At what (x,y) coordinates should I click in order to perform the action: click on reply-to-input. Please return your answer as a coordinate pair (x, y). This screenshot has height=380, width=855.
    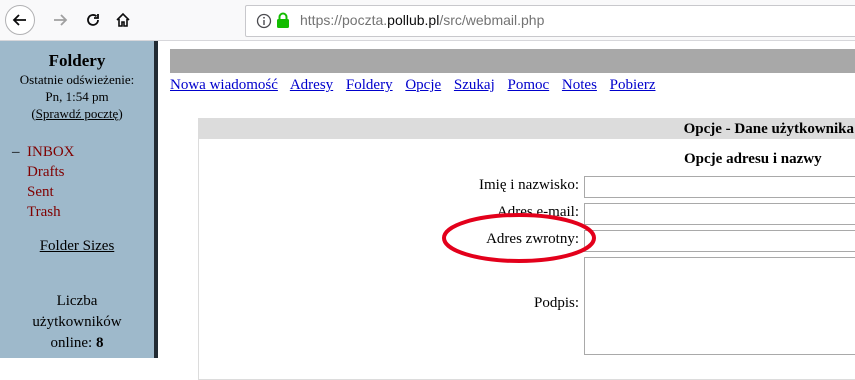
    Looking at the image, I should click on (719, 241).